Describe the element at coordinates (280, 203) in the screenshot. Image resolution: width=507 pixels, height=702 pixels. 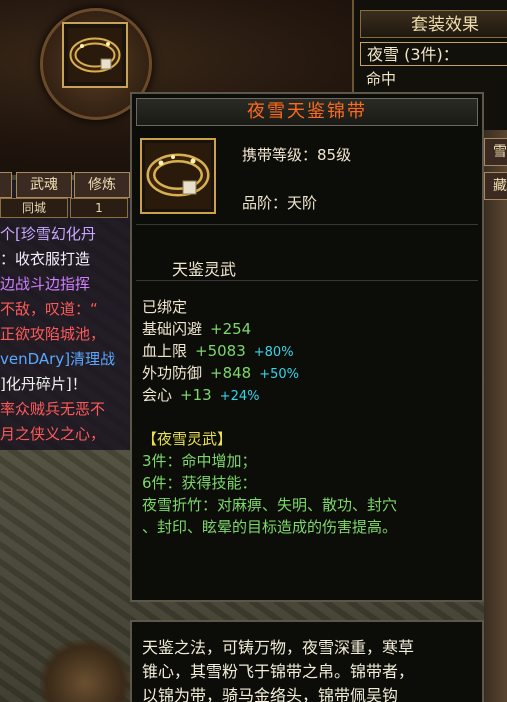
I see `item-grade: 品阶：天阶` at that location.